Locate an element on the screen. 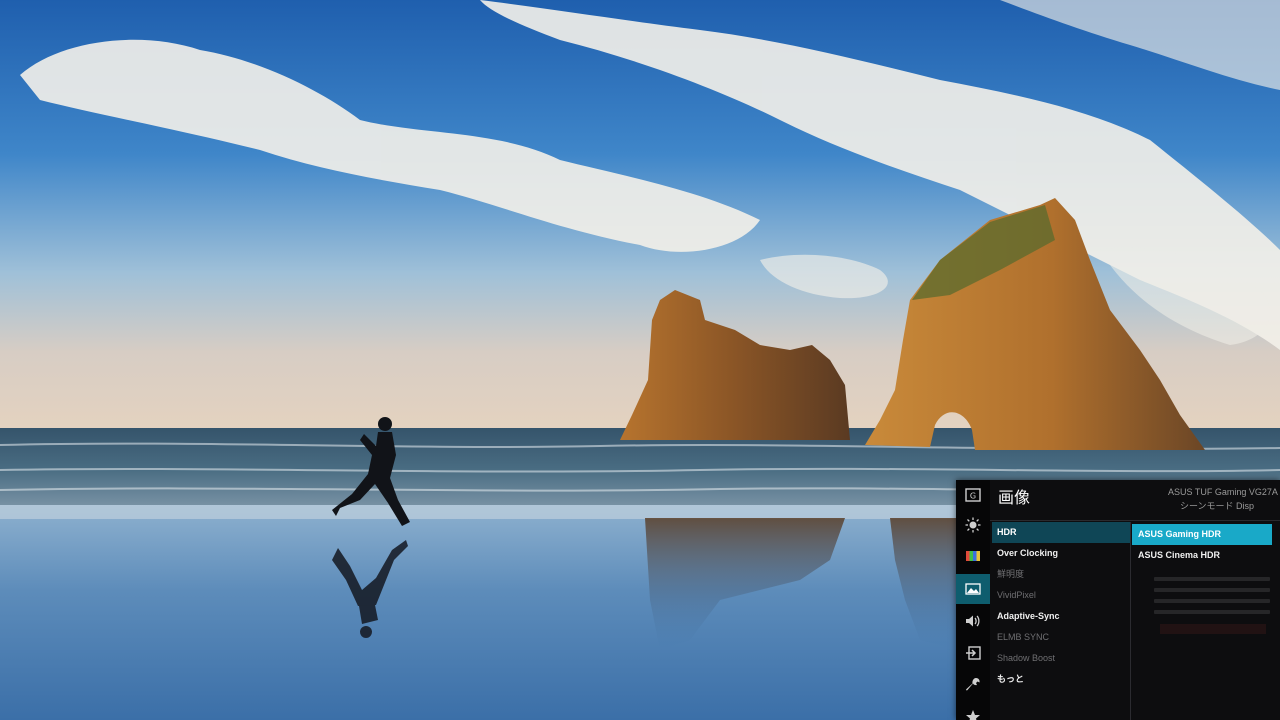  osd-hdr-submenu: ASUS Gaming HDR ASUS Cinema HDR is located at coordinates (1202, 545).